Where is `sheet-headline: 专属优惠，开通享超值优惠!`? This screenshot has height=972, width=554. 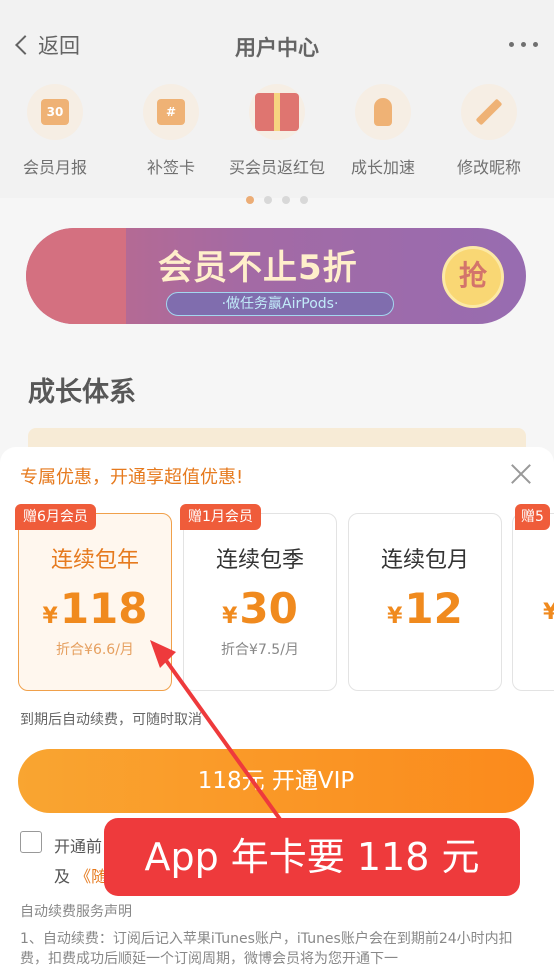 sheet-headline: 专属优惠，开通享超值优惠! is located at coordinates (132, 477).